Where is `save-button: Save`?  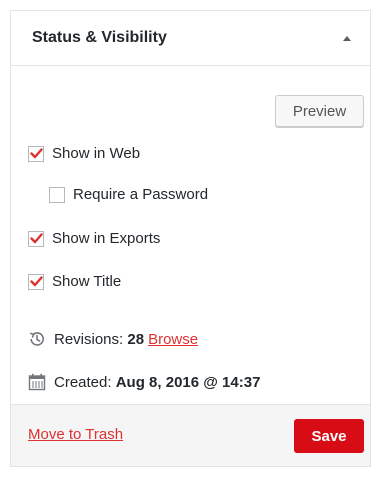
save-button: Save is located at coordinates (329, 436).